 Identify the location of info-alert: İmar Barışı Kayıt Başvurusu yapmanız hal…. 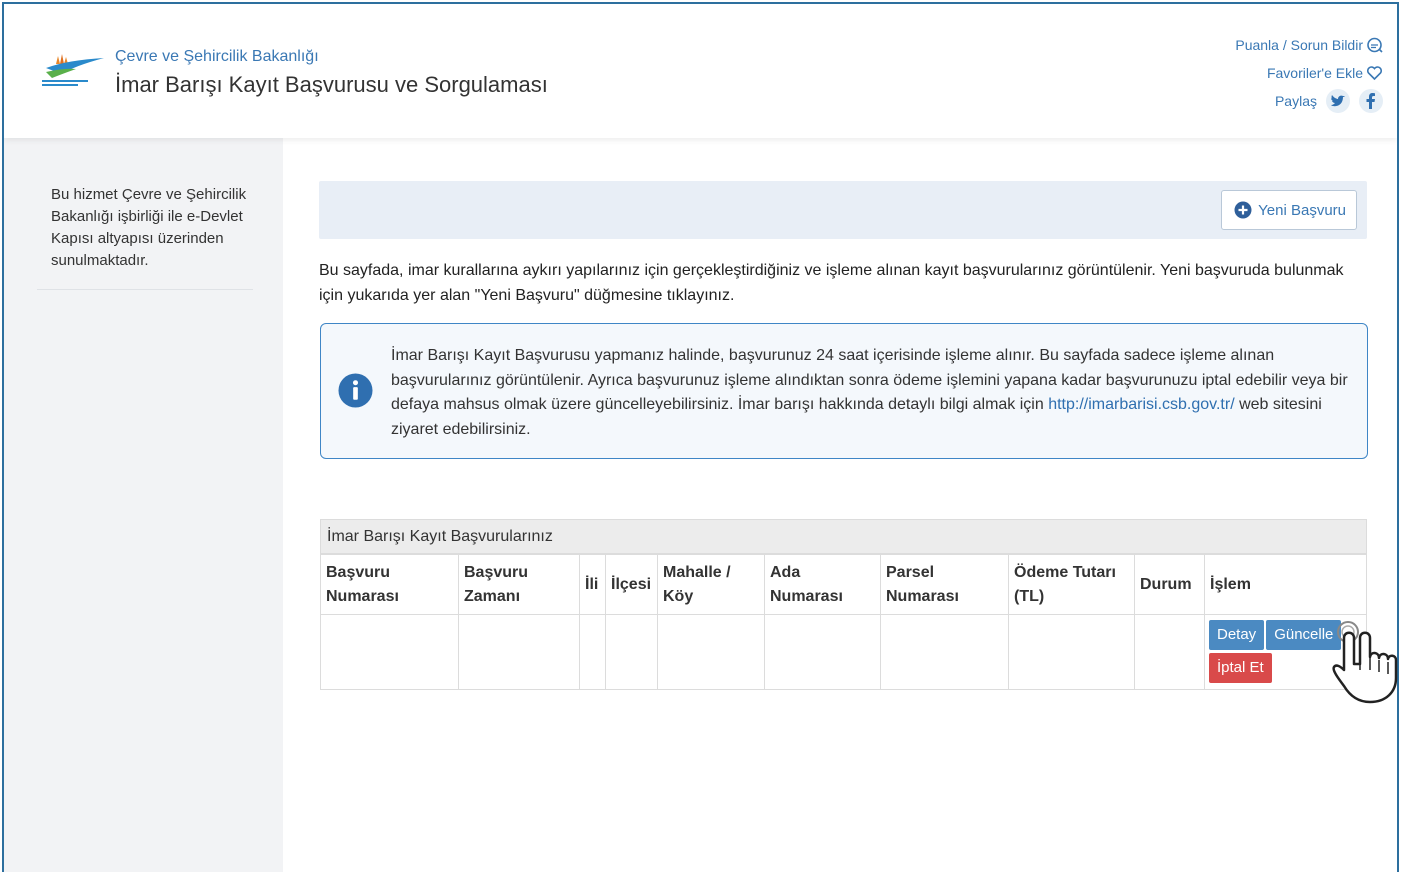
(844, 391).